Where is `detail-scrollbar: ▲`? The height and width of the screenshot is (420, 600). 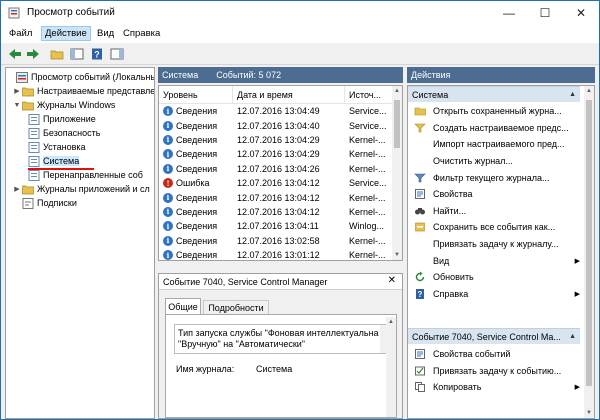
detail-scrollbar: ▲ is located at coordinates (391, 367).